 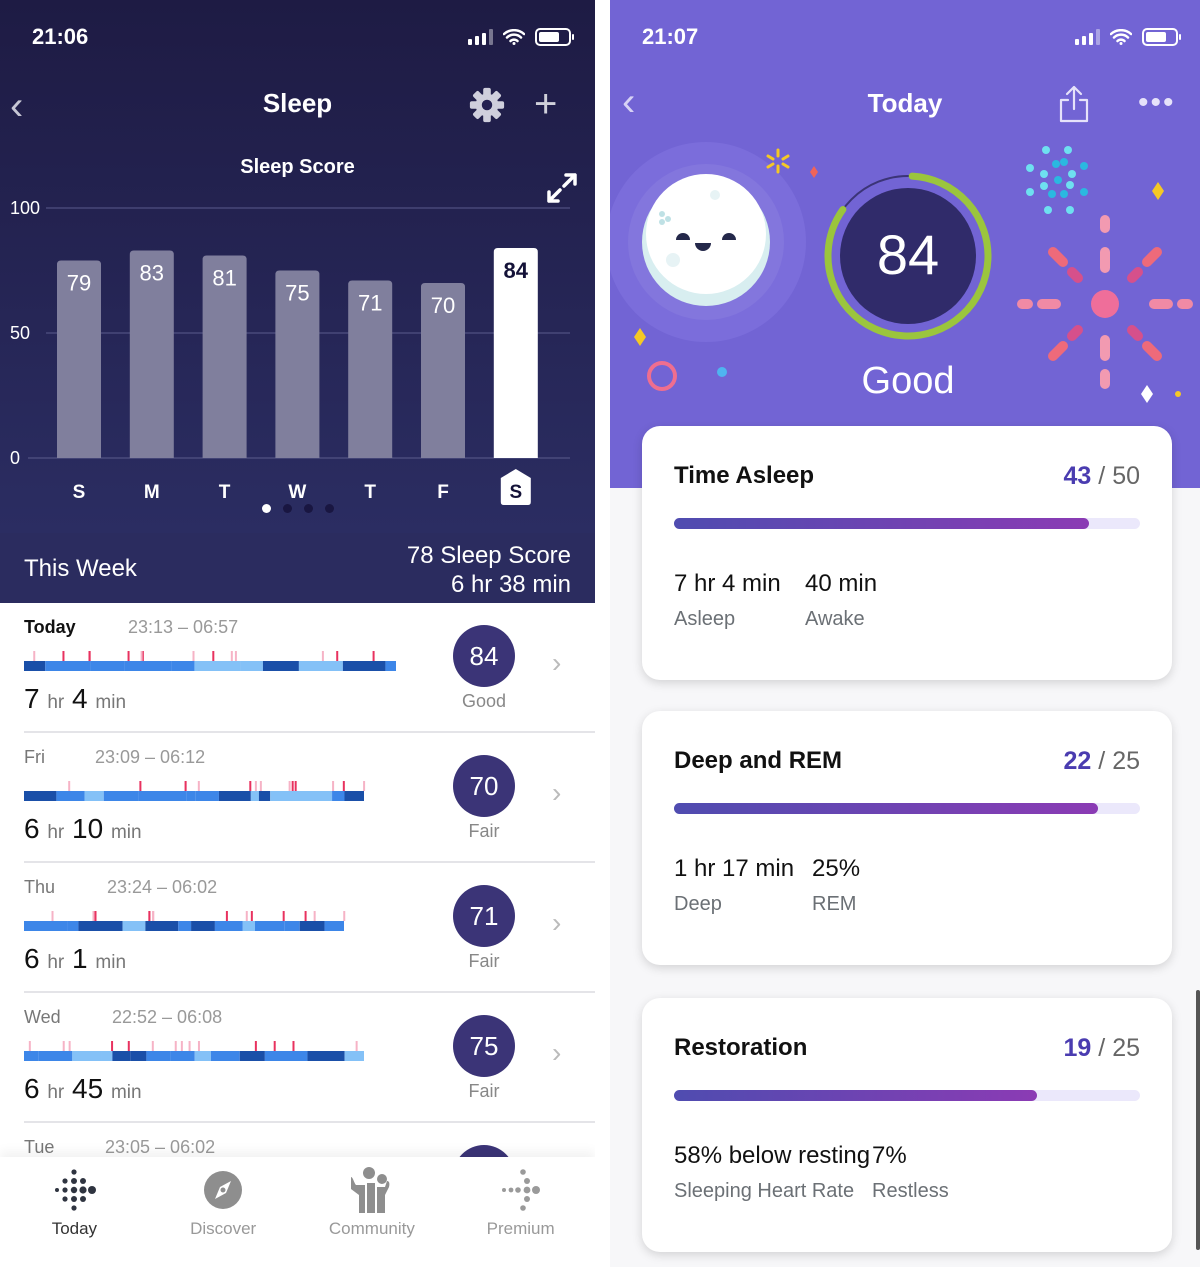 I want to click on card-progress-bar, so click(x=907, y=808).